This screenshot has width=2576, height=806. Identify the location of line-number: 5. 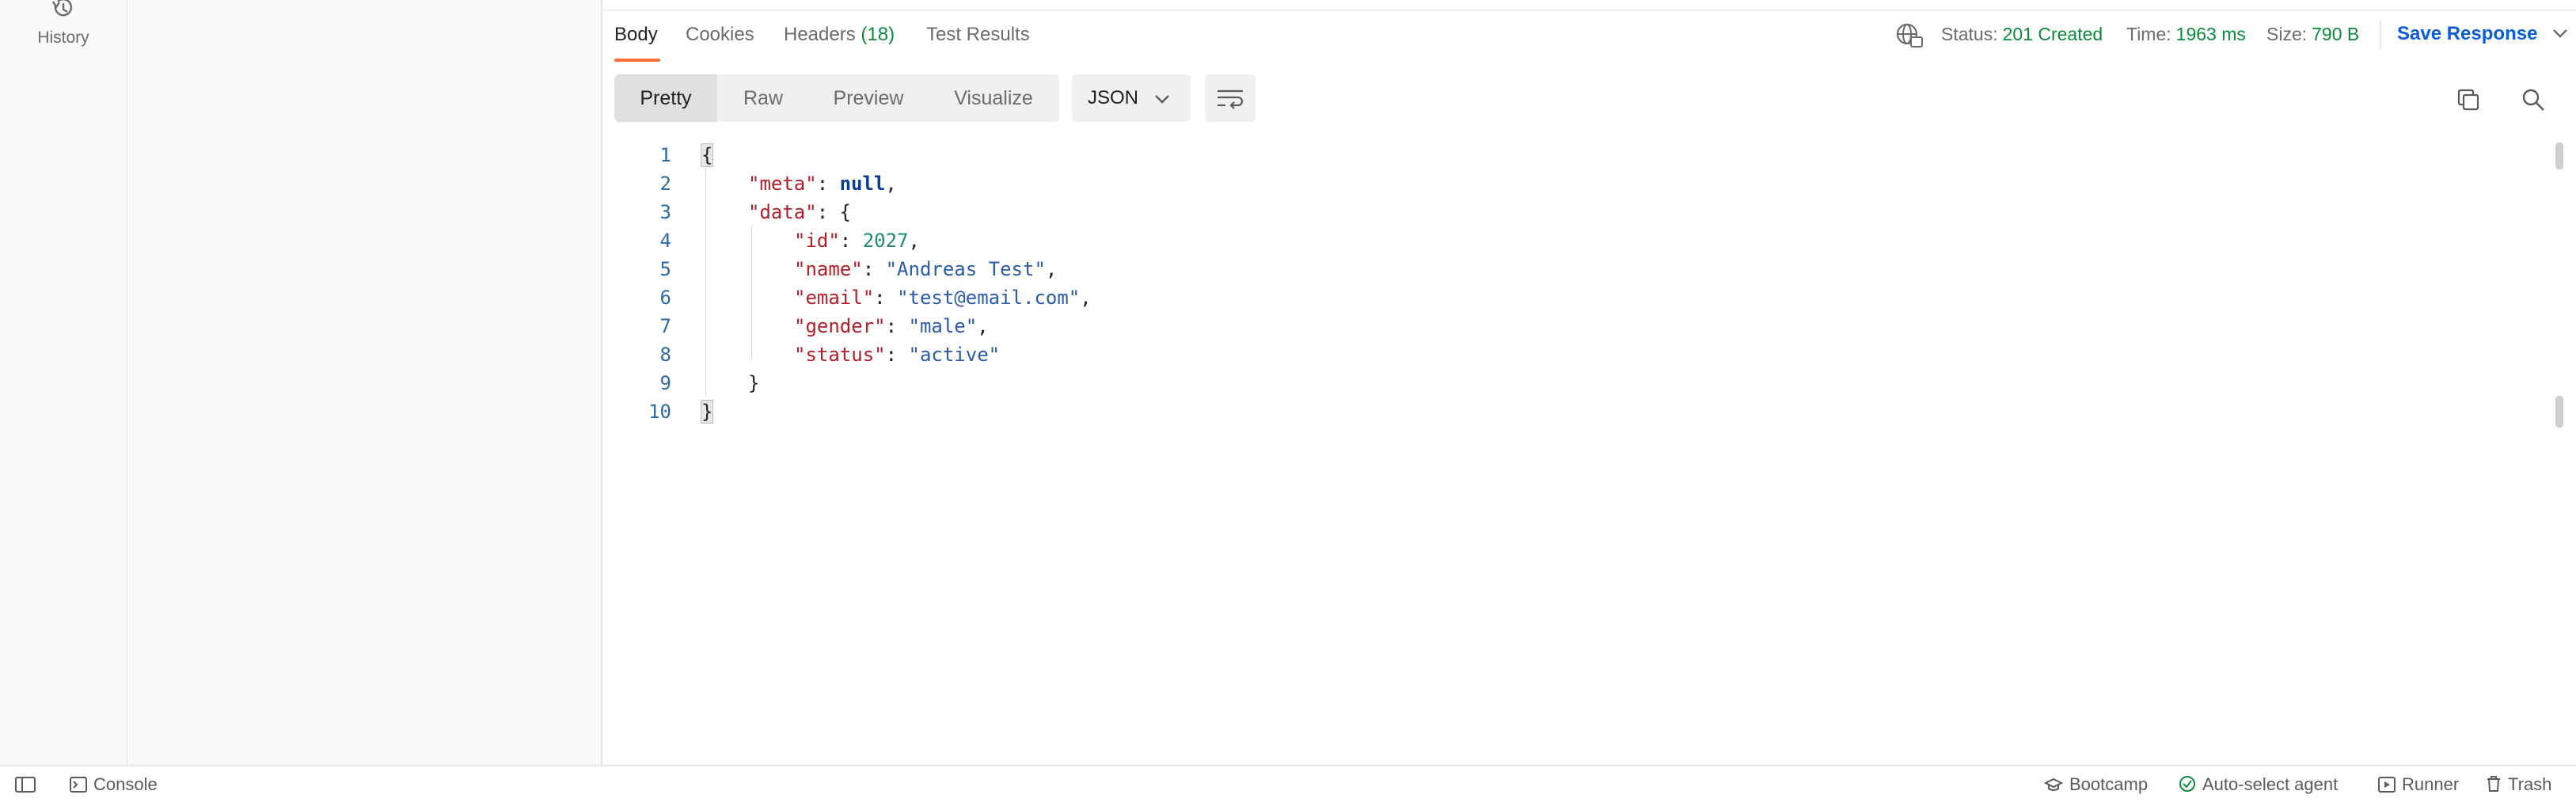
(665, 269).